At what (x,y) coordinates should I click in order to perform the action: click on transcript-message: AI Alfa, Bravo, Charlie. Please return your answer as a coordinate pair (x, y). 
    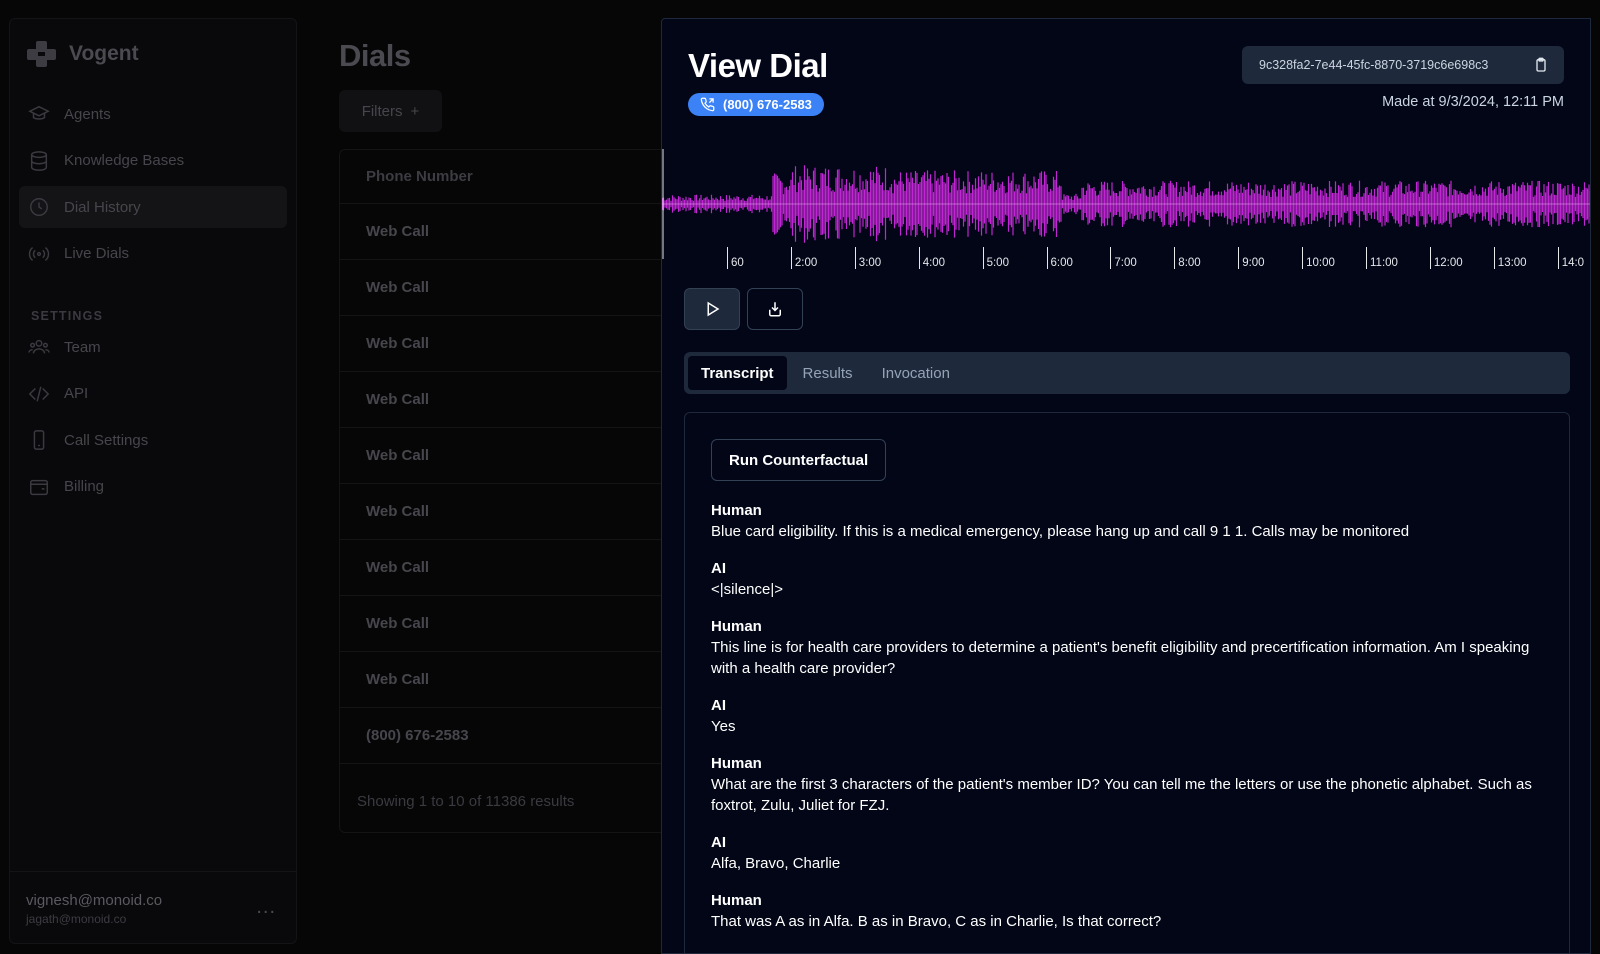
    Looking at the image, I should click on (1127, 853).